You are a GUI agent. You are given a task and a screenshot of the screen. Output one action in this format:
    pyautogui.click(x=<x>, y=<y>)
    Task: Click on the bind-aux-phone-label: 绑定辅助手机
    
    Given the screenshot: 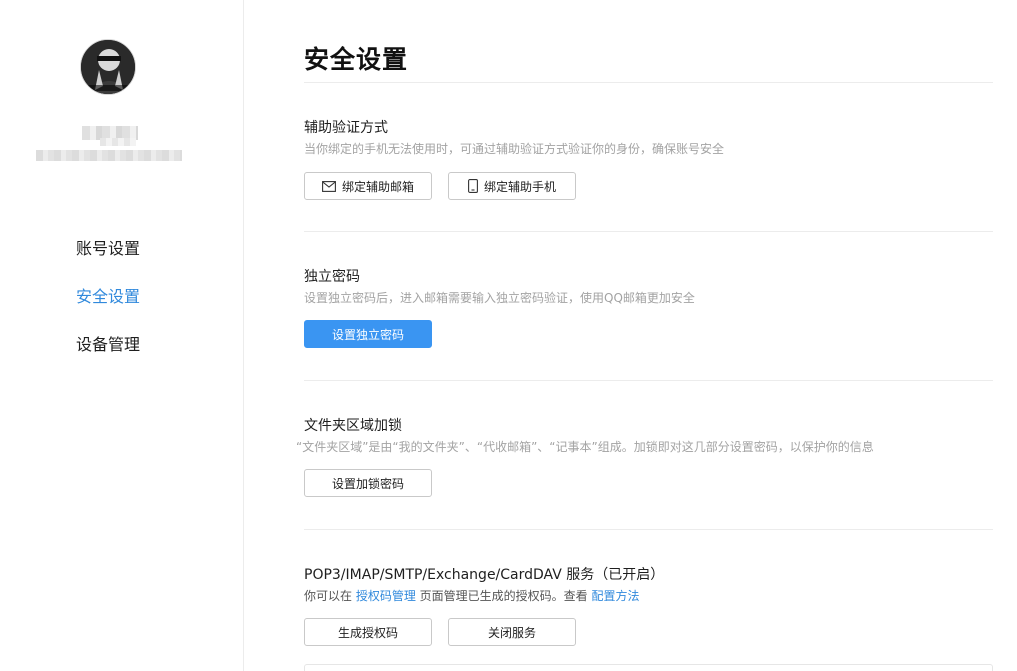 What is the action you would take?
    pyautogui.click(x=519, y=186)
    